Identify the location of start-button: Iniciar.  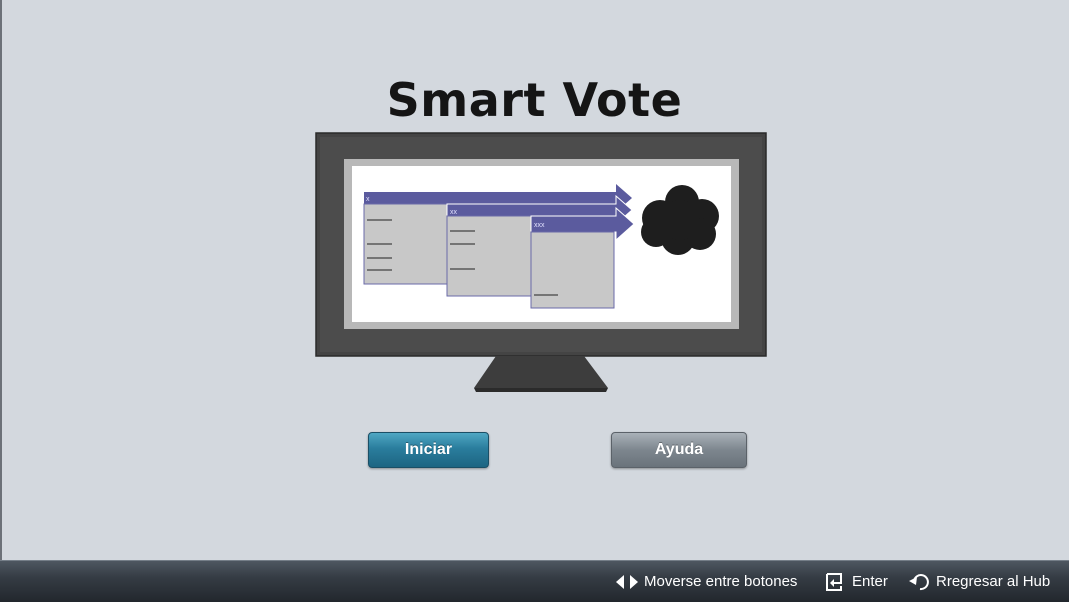
(428, 450).